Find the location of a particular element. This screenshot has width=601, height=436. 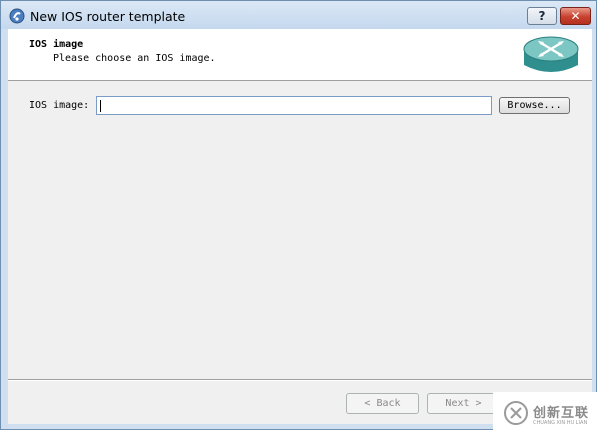

watermark-logo-icon is located at coordinates (516, 413).